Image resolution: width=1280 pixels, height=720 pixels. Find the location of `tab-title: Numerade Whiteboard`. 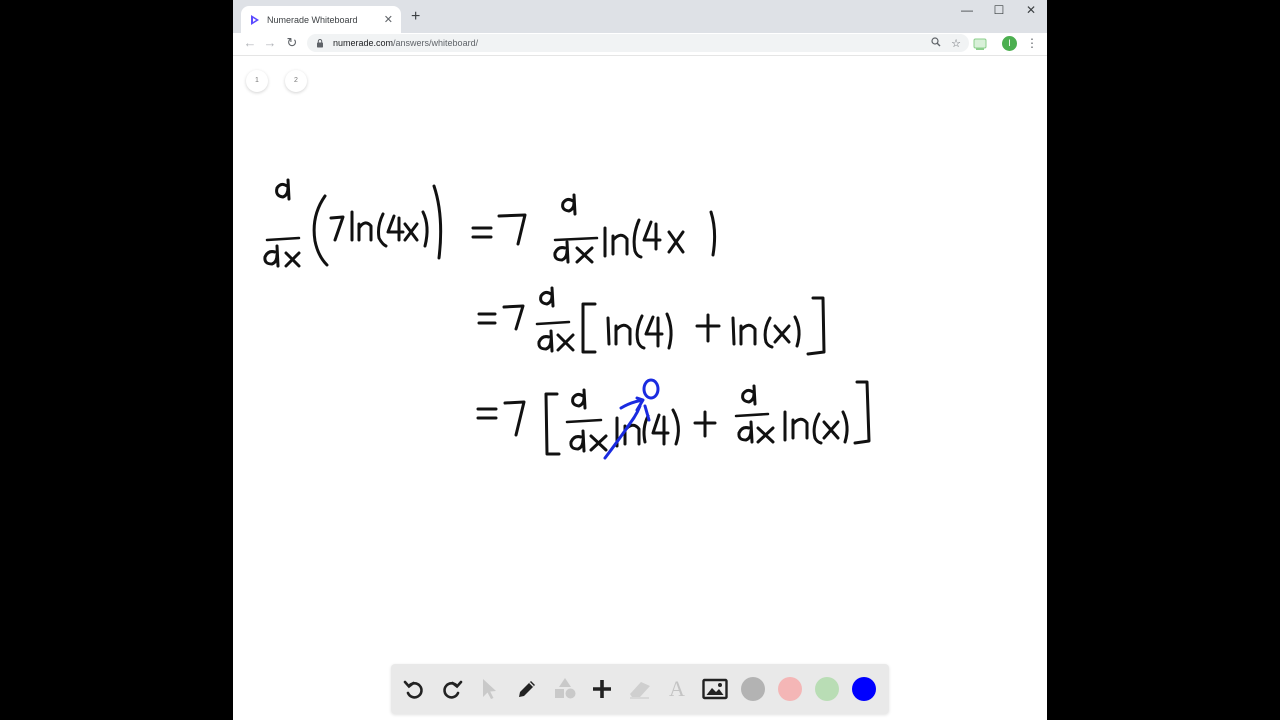

tab-title: Numerade Whiteboard is located at coordinates (312, 19).